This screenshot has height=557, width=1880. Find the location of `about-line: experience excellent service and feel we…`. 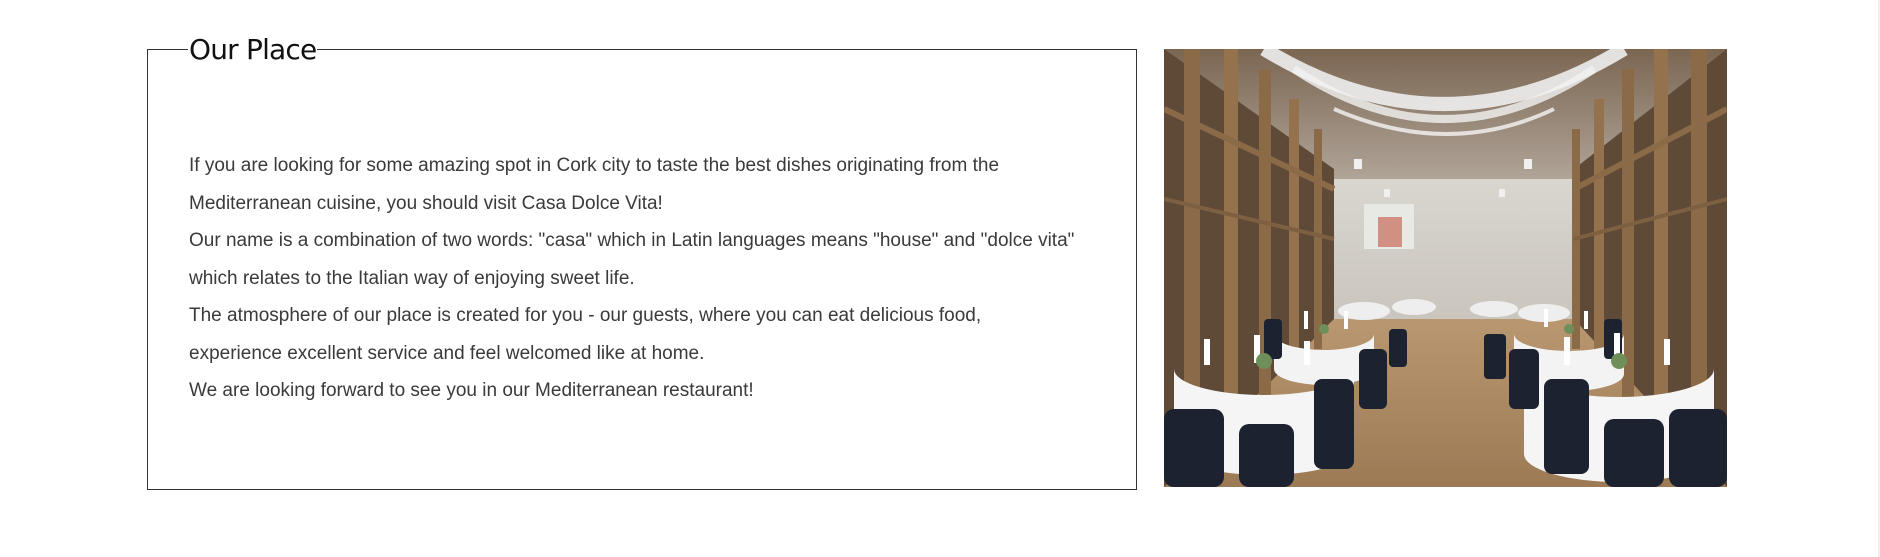

about-line: experience excellent service and feel we… is located at coordinates (447, 353).